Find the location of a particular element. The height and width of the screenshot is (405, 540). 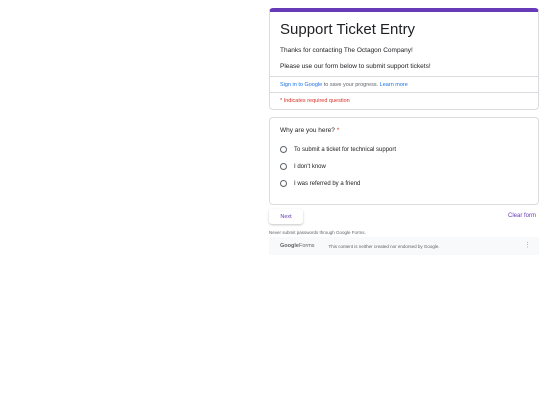

radio-option: To submit a ticket for technical support is located at coordinates (404, 149).